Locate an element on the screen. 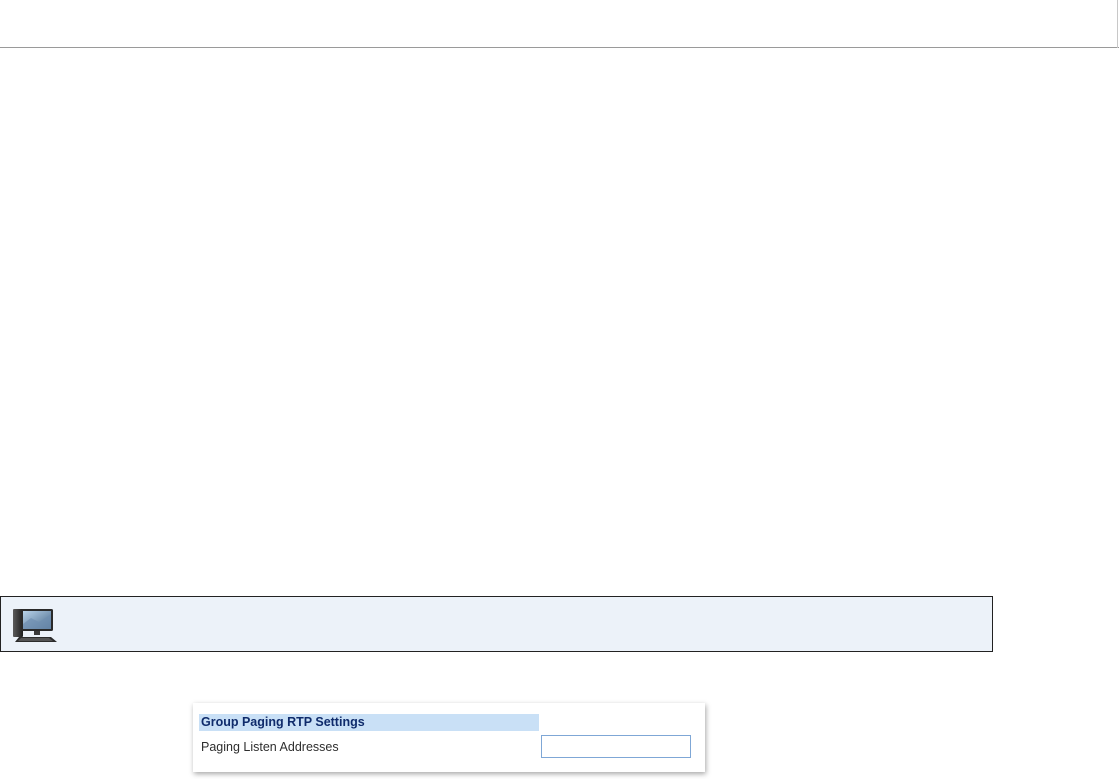  paging-listen-addresses-input is located at coordinates (616, 746).